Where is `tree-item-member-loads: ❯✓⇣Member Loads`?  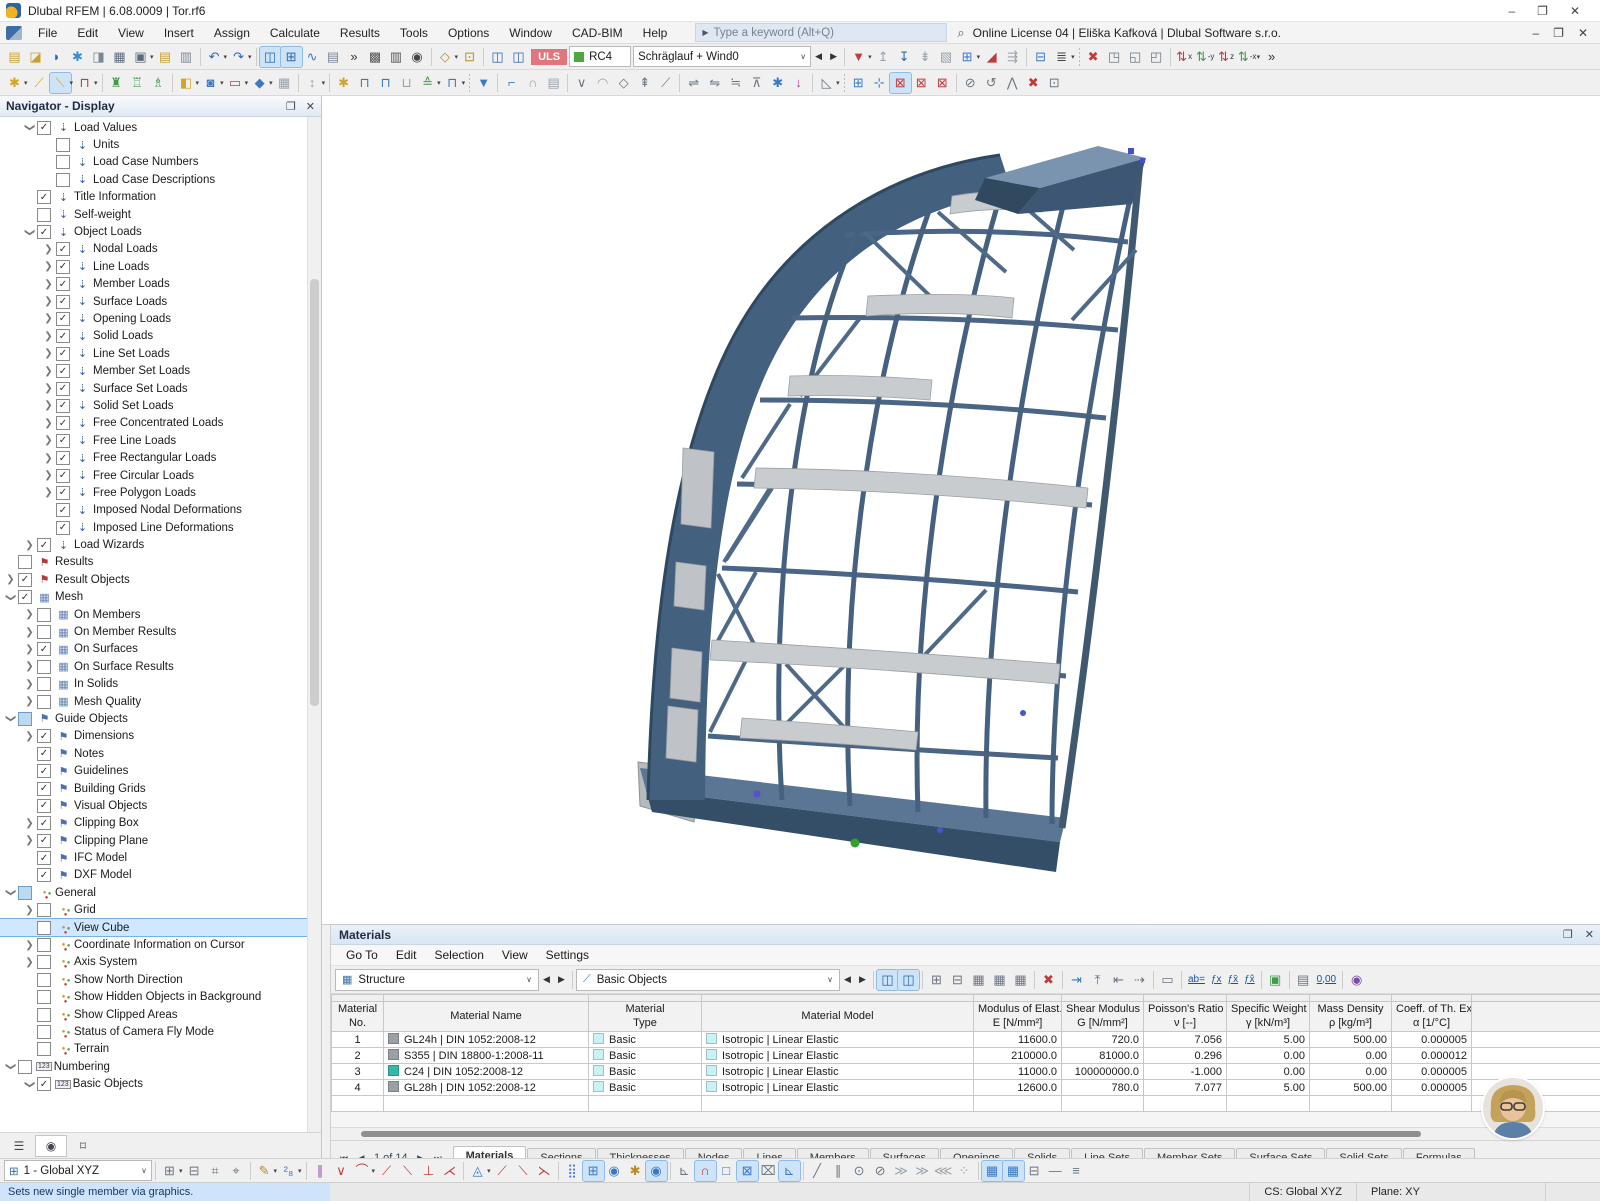
tree-item-member-loads: ❯✓⇣Member Loads is located at coordinates (154, 284).